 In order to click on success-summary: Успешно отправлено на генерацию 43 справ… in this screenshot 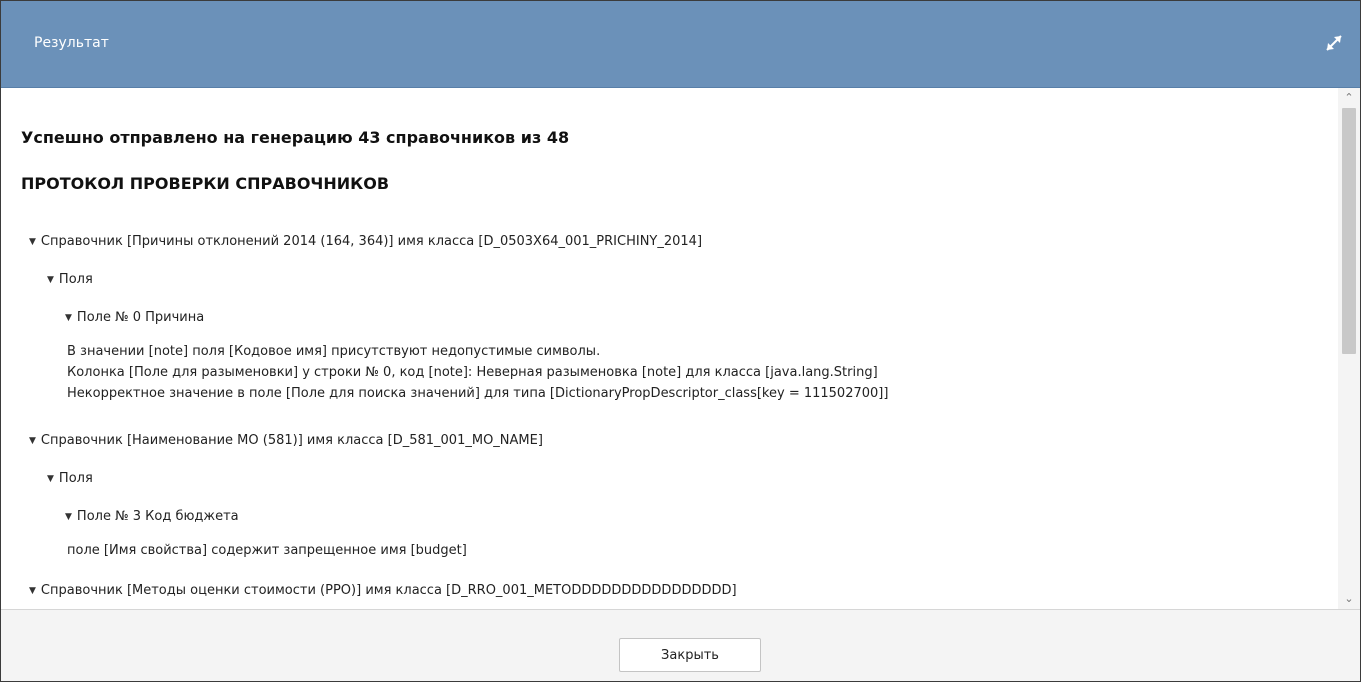, I will do `click(295, 137)`.